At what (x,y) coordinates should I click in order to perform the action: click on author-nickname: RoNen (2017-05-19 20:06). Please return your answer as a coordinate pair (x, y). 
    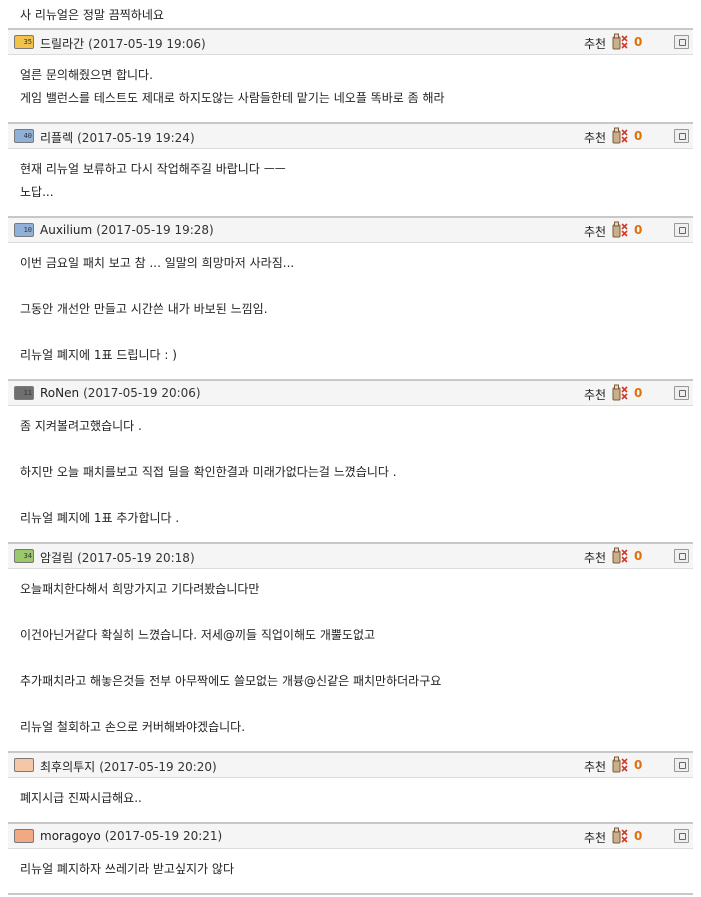
    Looking at the image, I should click on (120, 393).